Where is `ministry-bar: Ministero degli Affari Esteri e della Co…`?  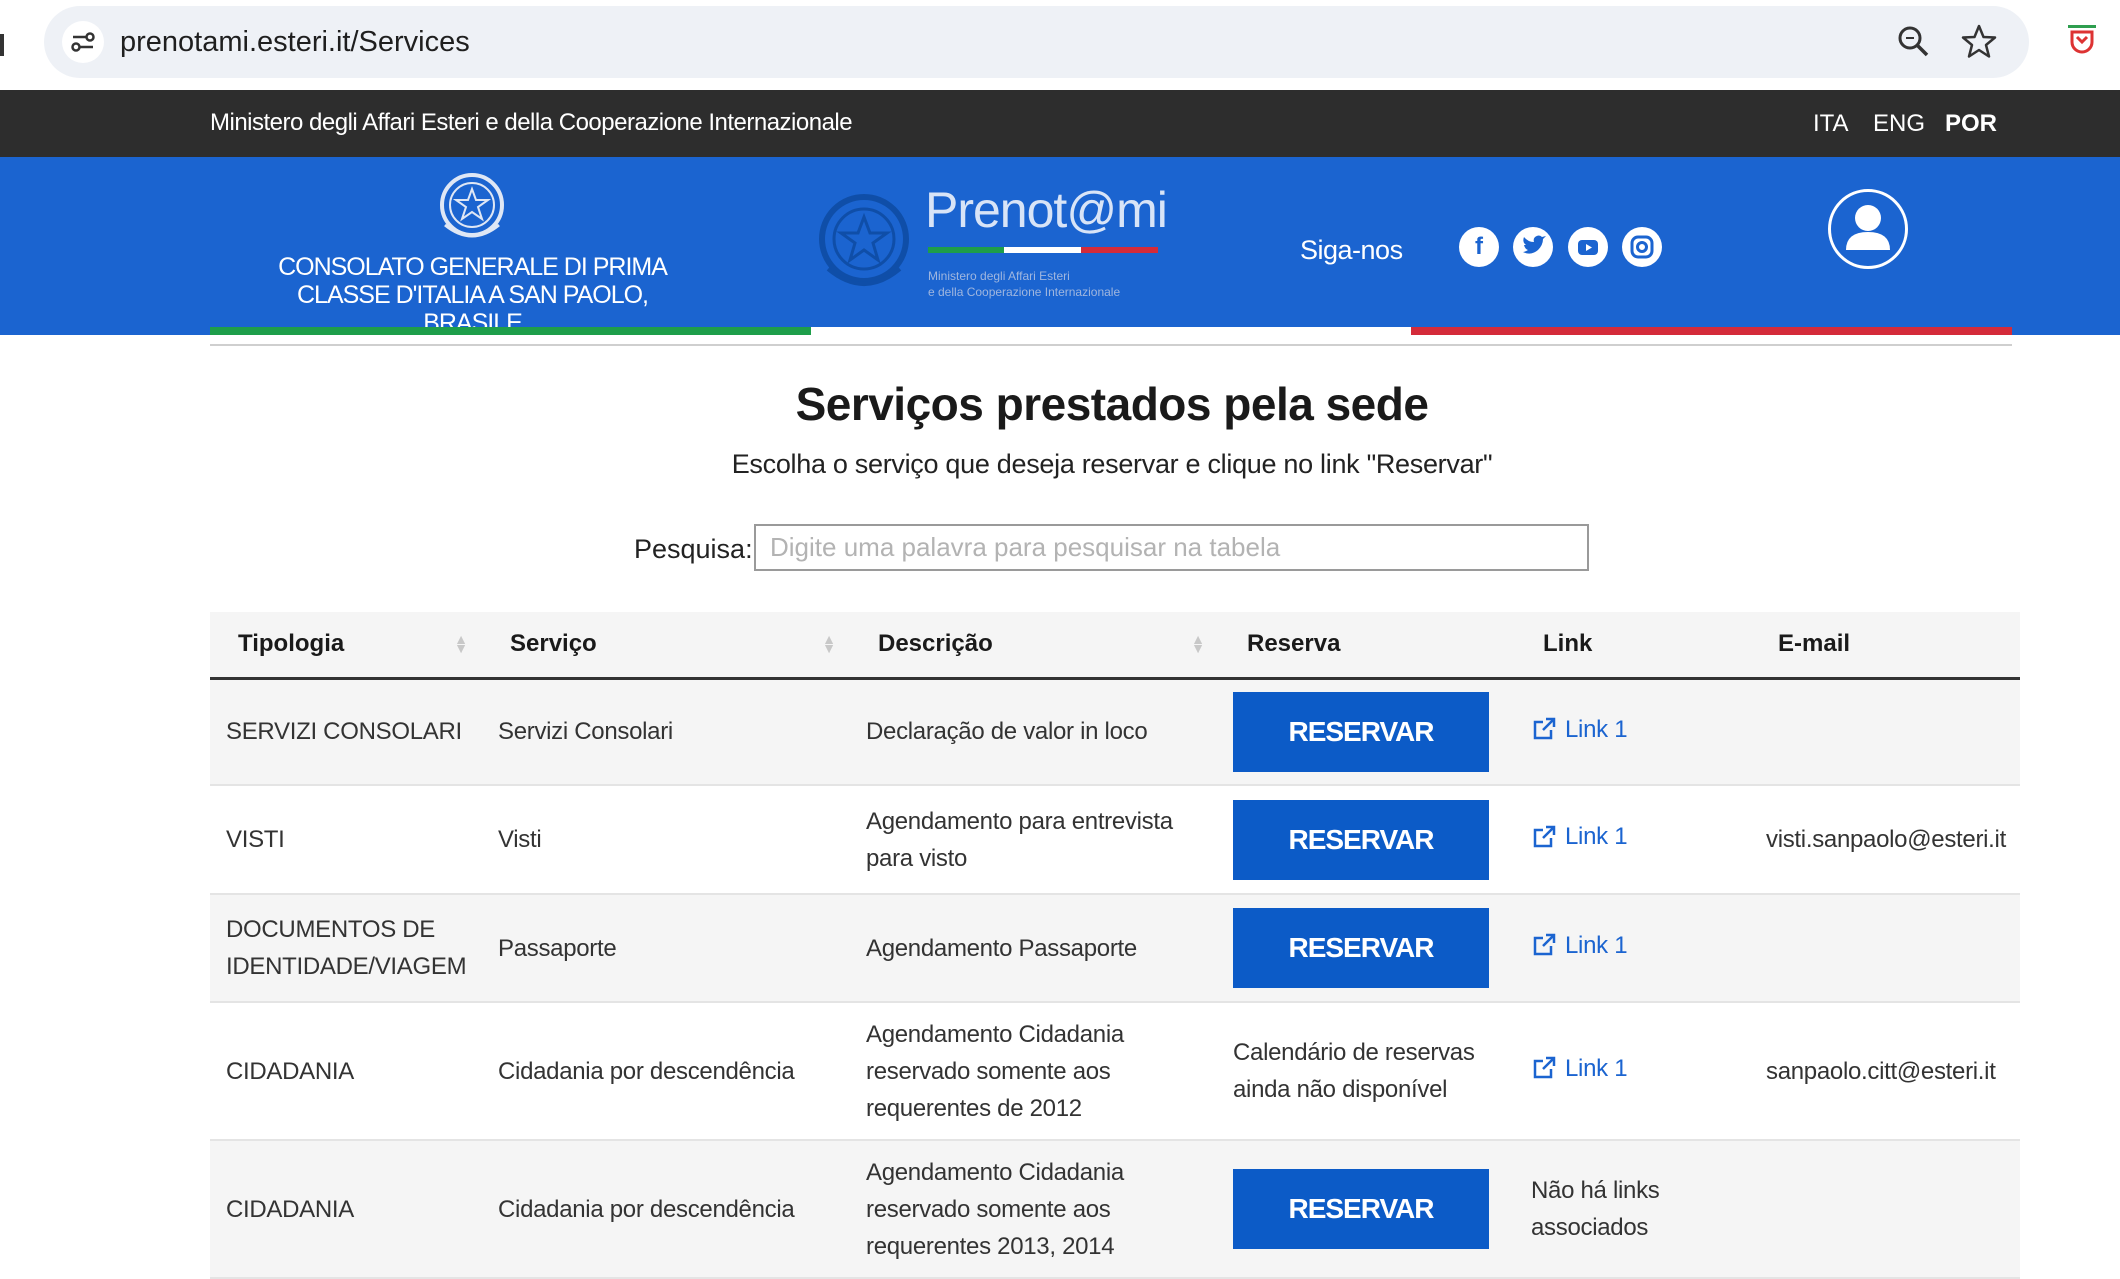 ministry-bar: Ministero degli Affari Esteri e della Co… is located at coordinates (1060, 123).